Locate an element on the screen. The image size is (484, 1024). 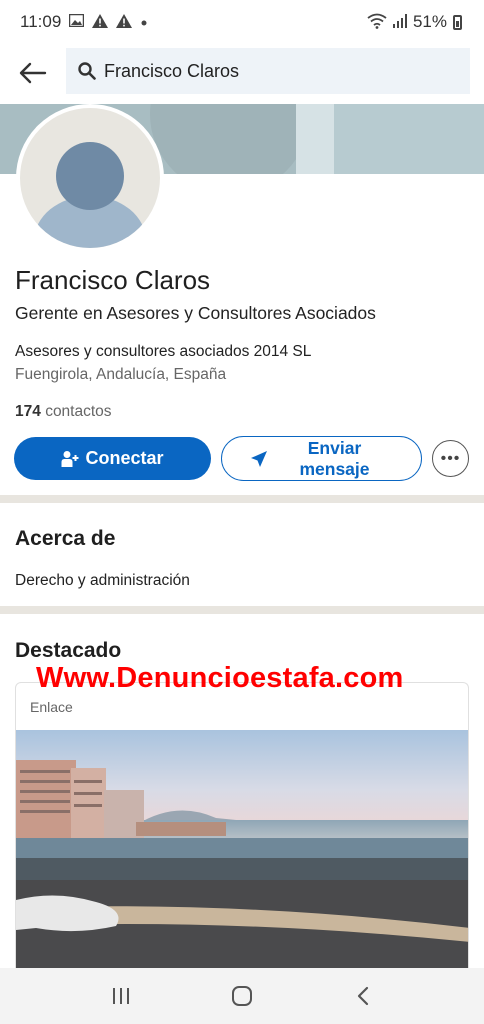
status-right: 51% is located at coordinates (414, 22).